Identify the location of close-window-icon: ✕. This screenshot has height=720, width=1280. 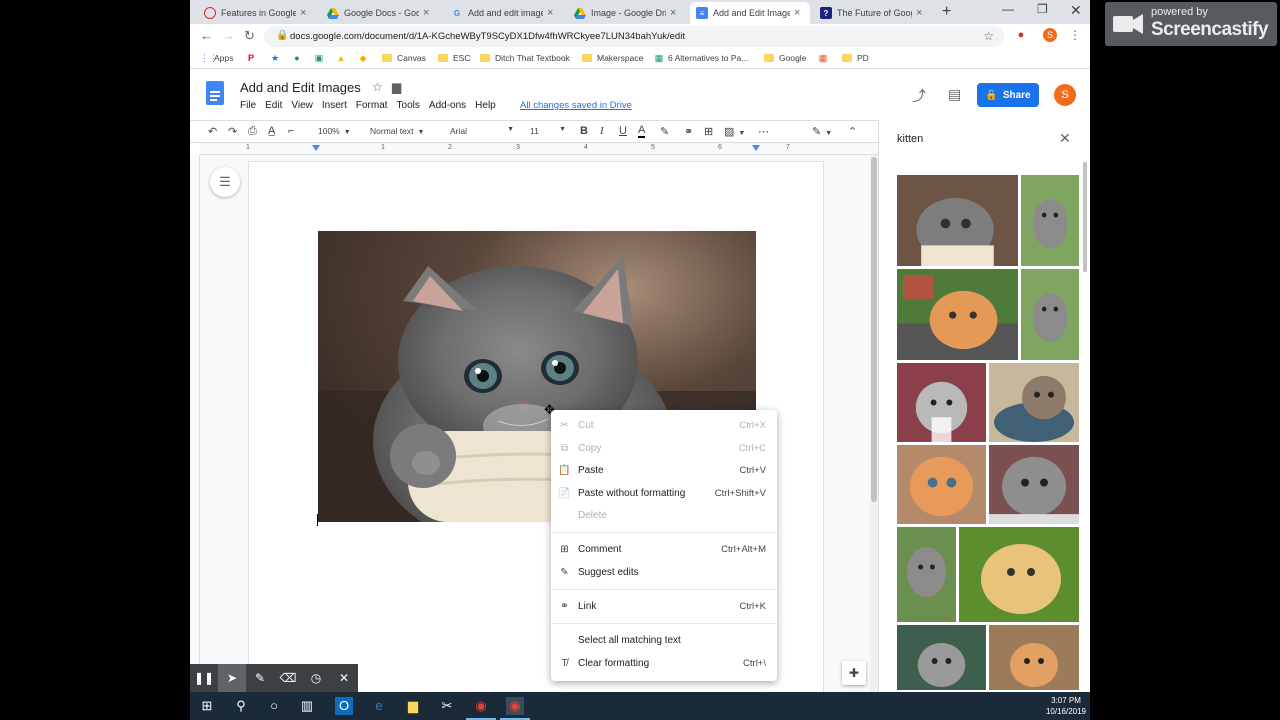
(1076, 10).